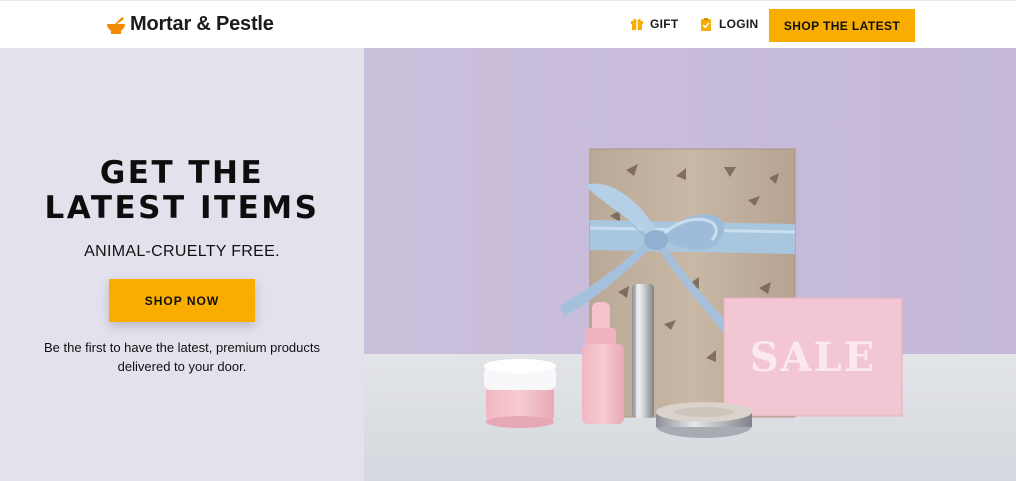 The image size is (1016, 481). I want to click on nav-gift-label: GIFT, so click(664, 24).